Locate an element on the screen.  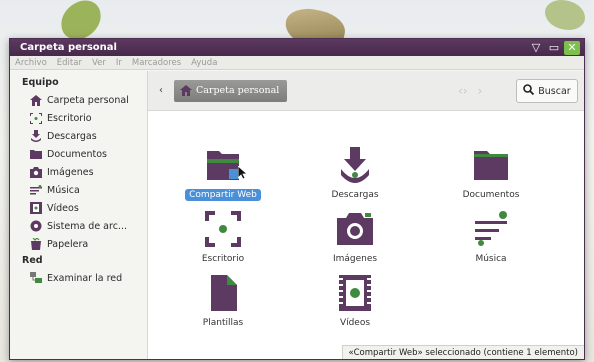
menu-archivo: Archivo is located at coordinates (31, 63).